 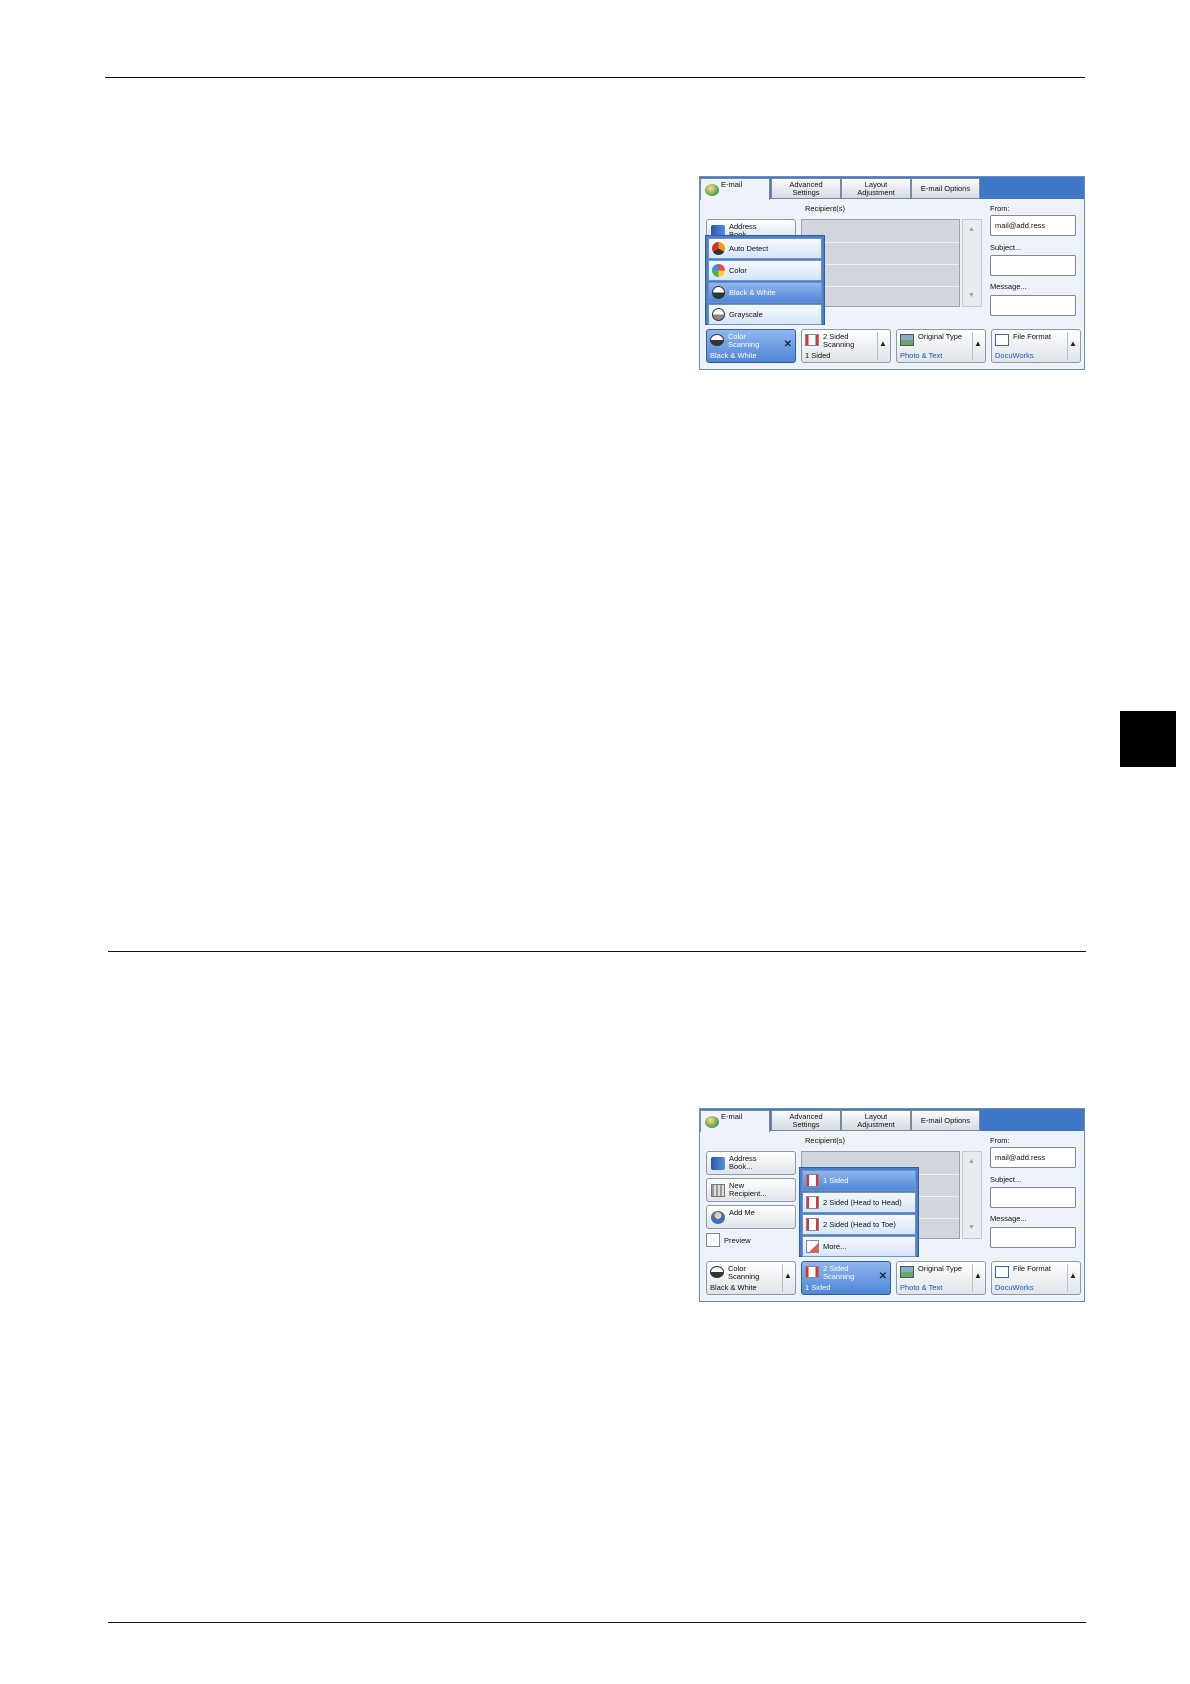 What do you see at coordinates (859, 1180) in the screenshot?
I see `menu-item-1-sided: 1 Sided` at bounding box center [859, 1180].